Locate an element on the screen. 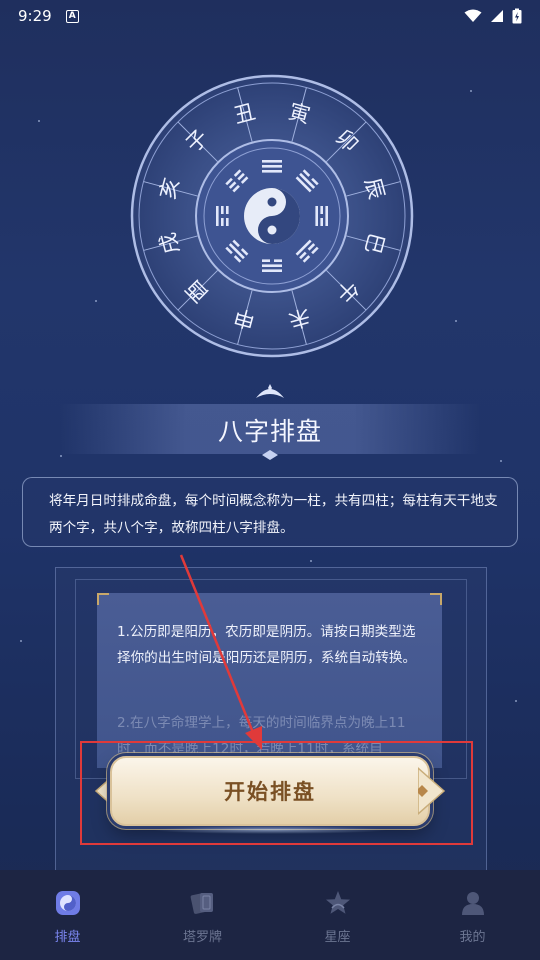 The image size is (540, 960). battery-icon is located at coordinates (517, 16).